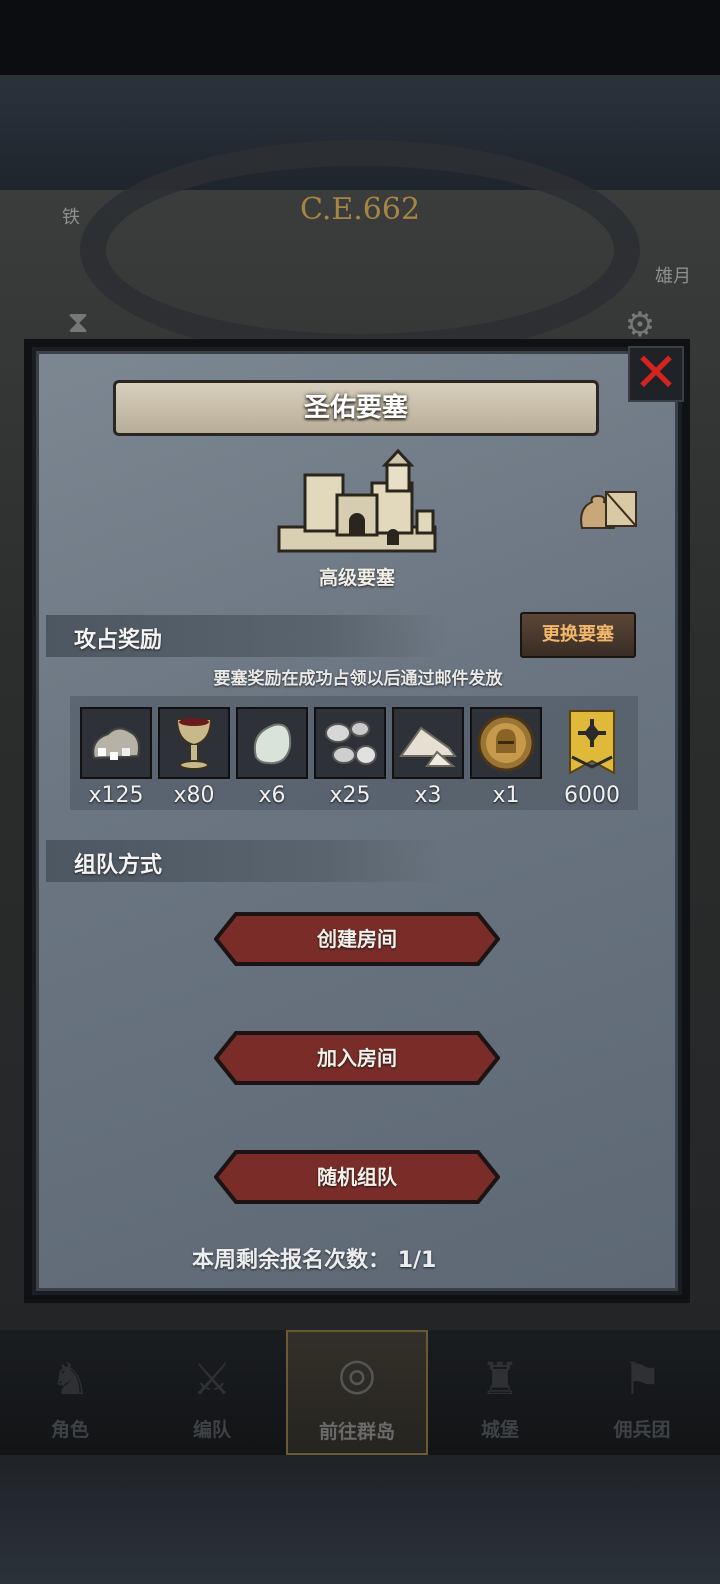  What do you see at coordinates (356, 578) in the screenshot?
I see `fortress-level-label: 高级要塞` at bounding box center [356, 578].